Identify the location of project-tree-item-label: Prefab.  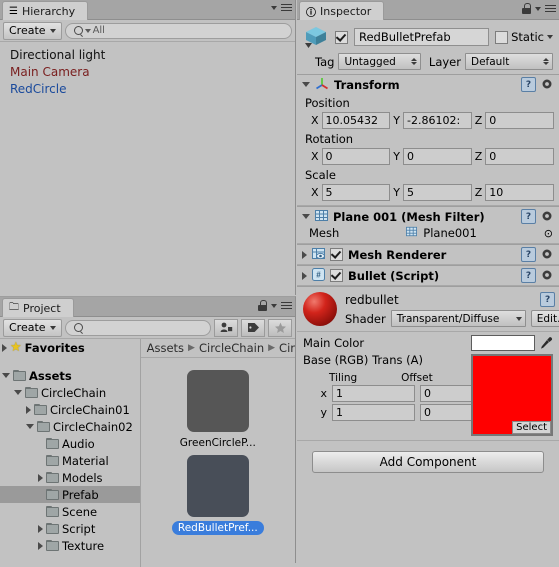
(80, 494).